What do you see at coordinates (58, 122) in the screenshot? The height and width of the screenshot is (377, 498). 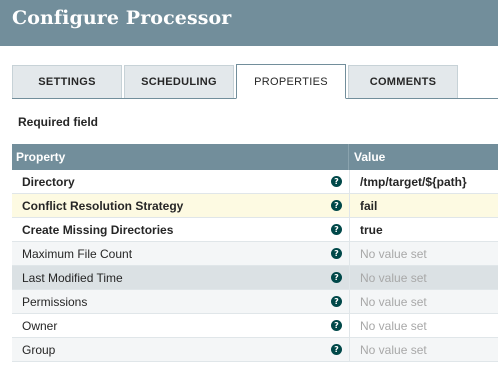 I see `required-field-label: Required field` at bounding box center [58, 122].